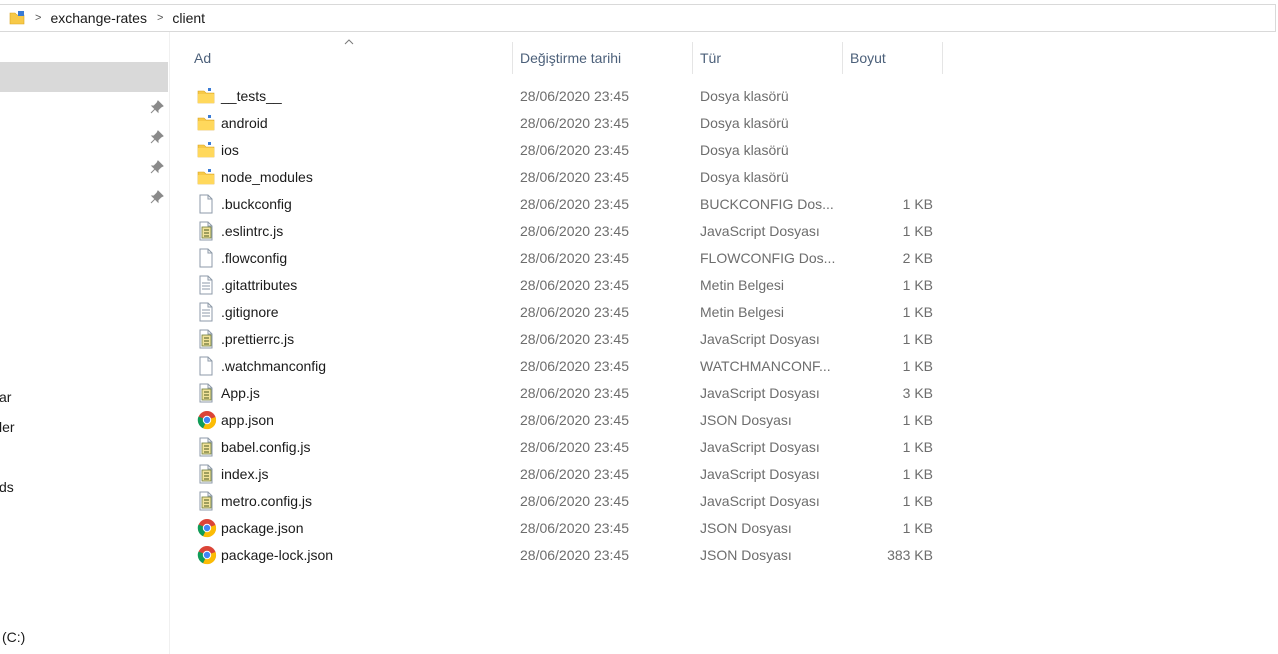 Image resolution: width=1278 pixels, height=654 pixels. What do you see at coordinates (710, 58) in the screenshot?
I see `column-header-type: Tür` at bounding box center [710, 58].